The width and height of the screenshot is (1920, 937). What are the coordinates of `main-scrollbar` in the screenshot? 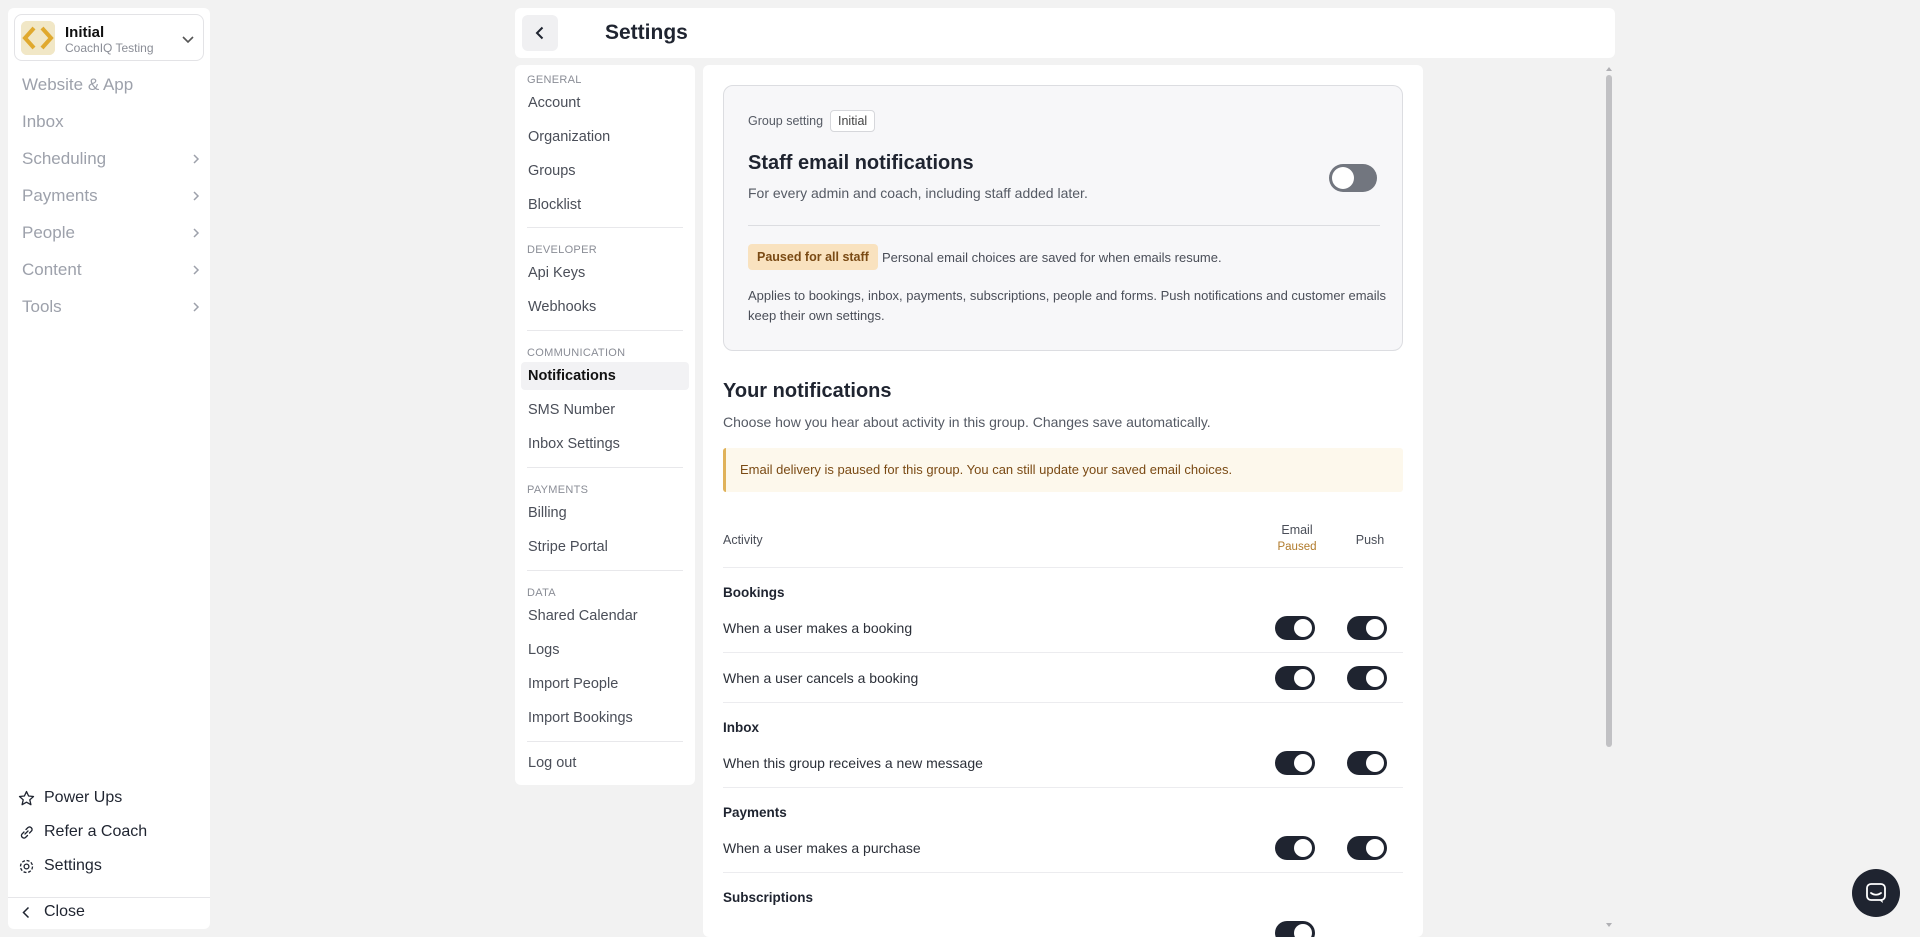 It's located at (1609, 497).